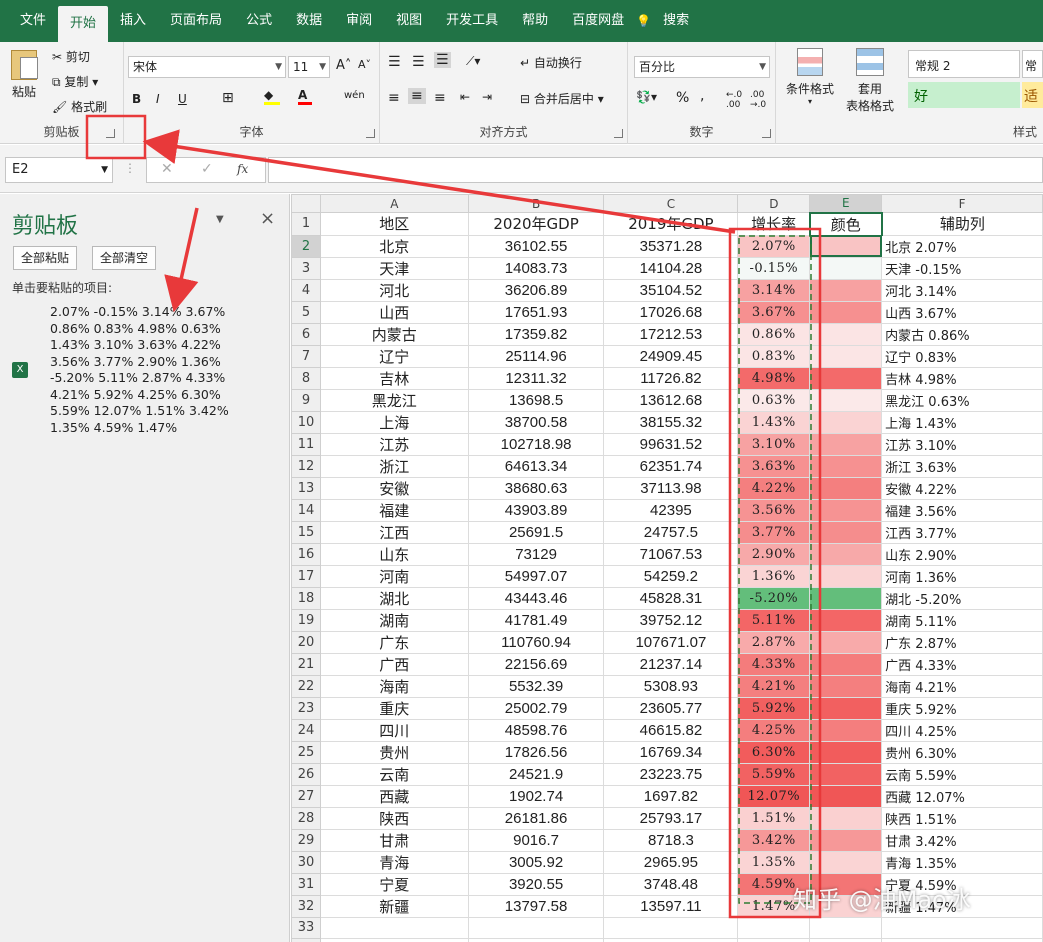 This screenshot has height=942, width=1043. Describe the element at coordinates (394, 98) in the screenshot. I see `align-left-icon: ≡` at that location.